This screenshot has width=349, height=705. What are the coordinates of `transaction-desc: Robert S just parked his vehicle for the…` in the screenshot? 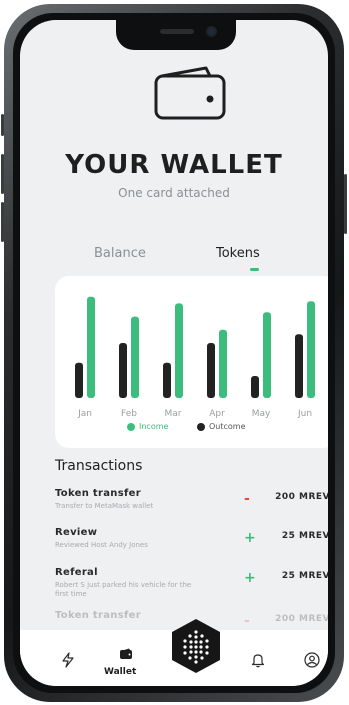 It's located at (123, 589).